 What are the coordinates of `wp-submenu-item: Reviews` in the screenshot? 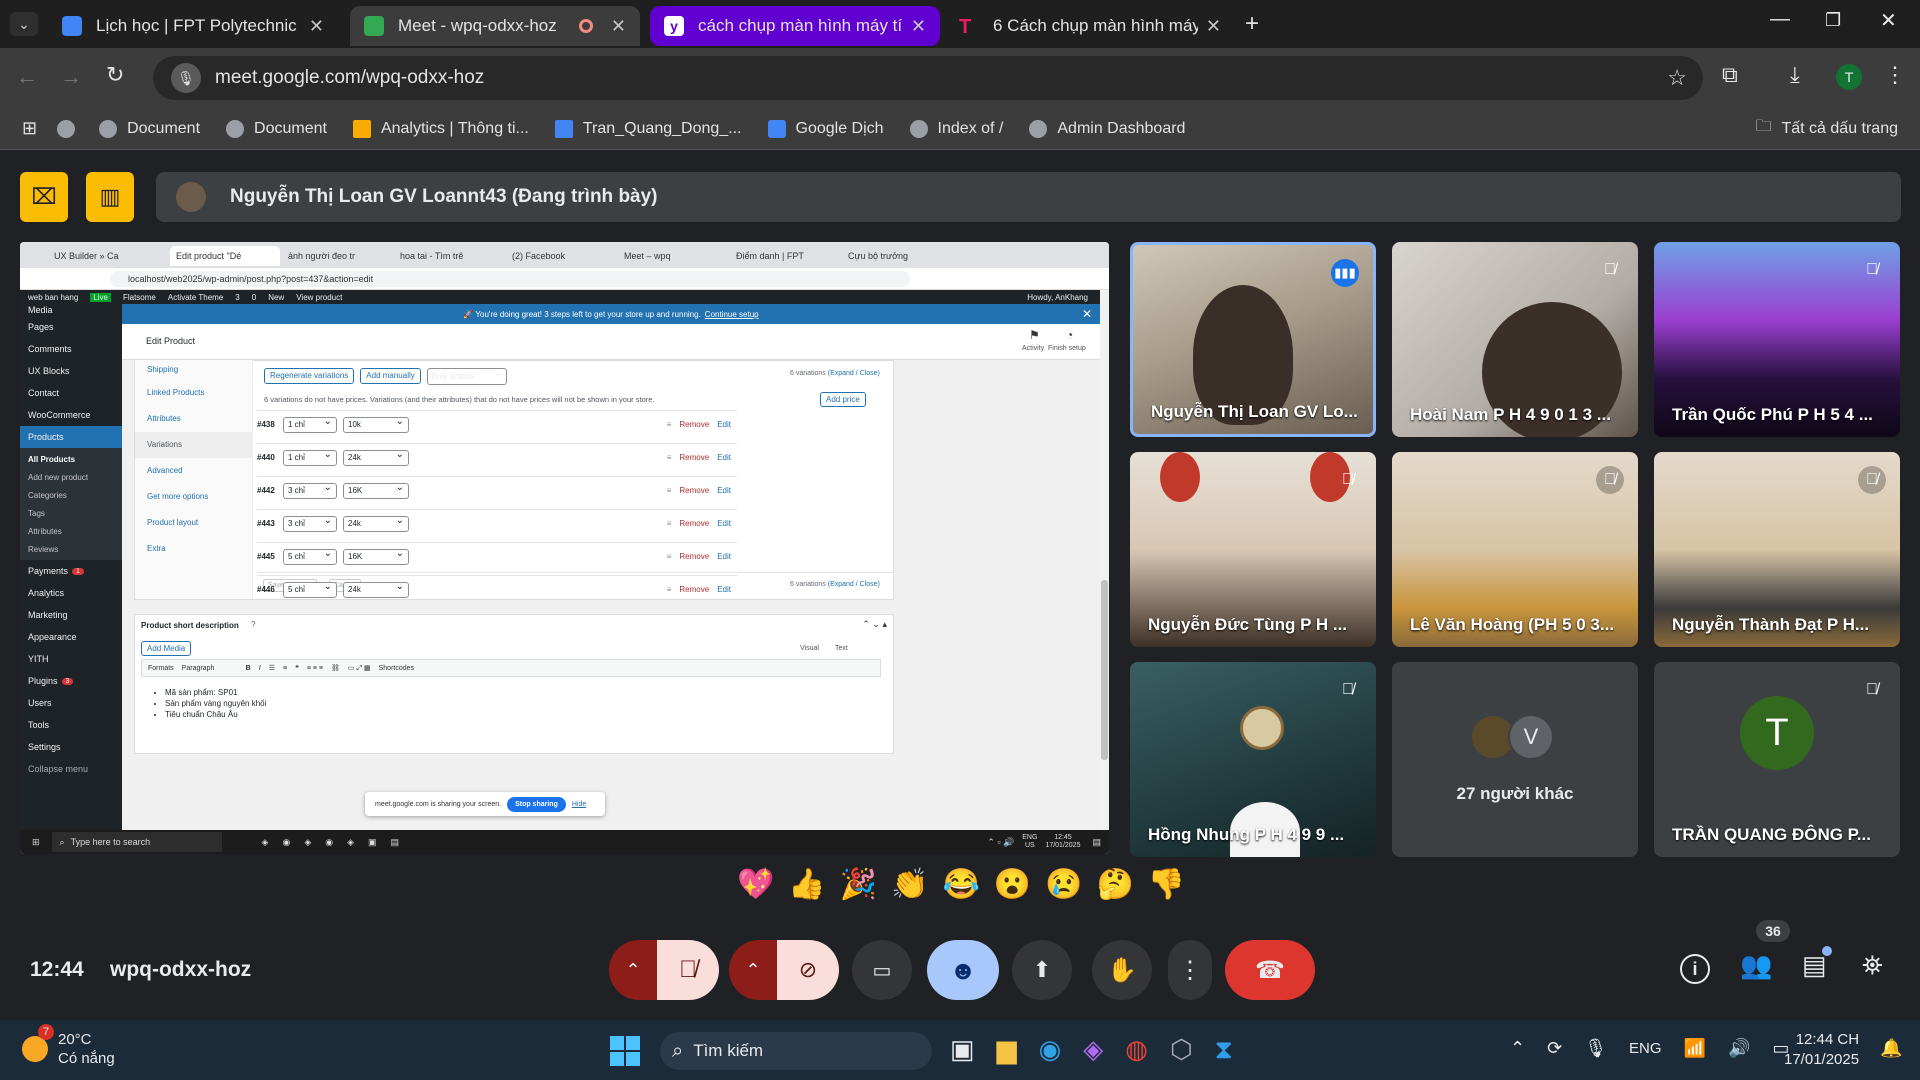 It's located at (43, 549).